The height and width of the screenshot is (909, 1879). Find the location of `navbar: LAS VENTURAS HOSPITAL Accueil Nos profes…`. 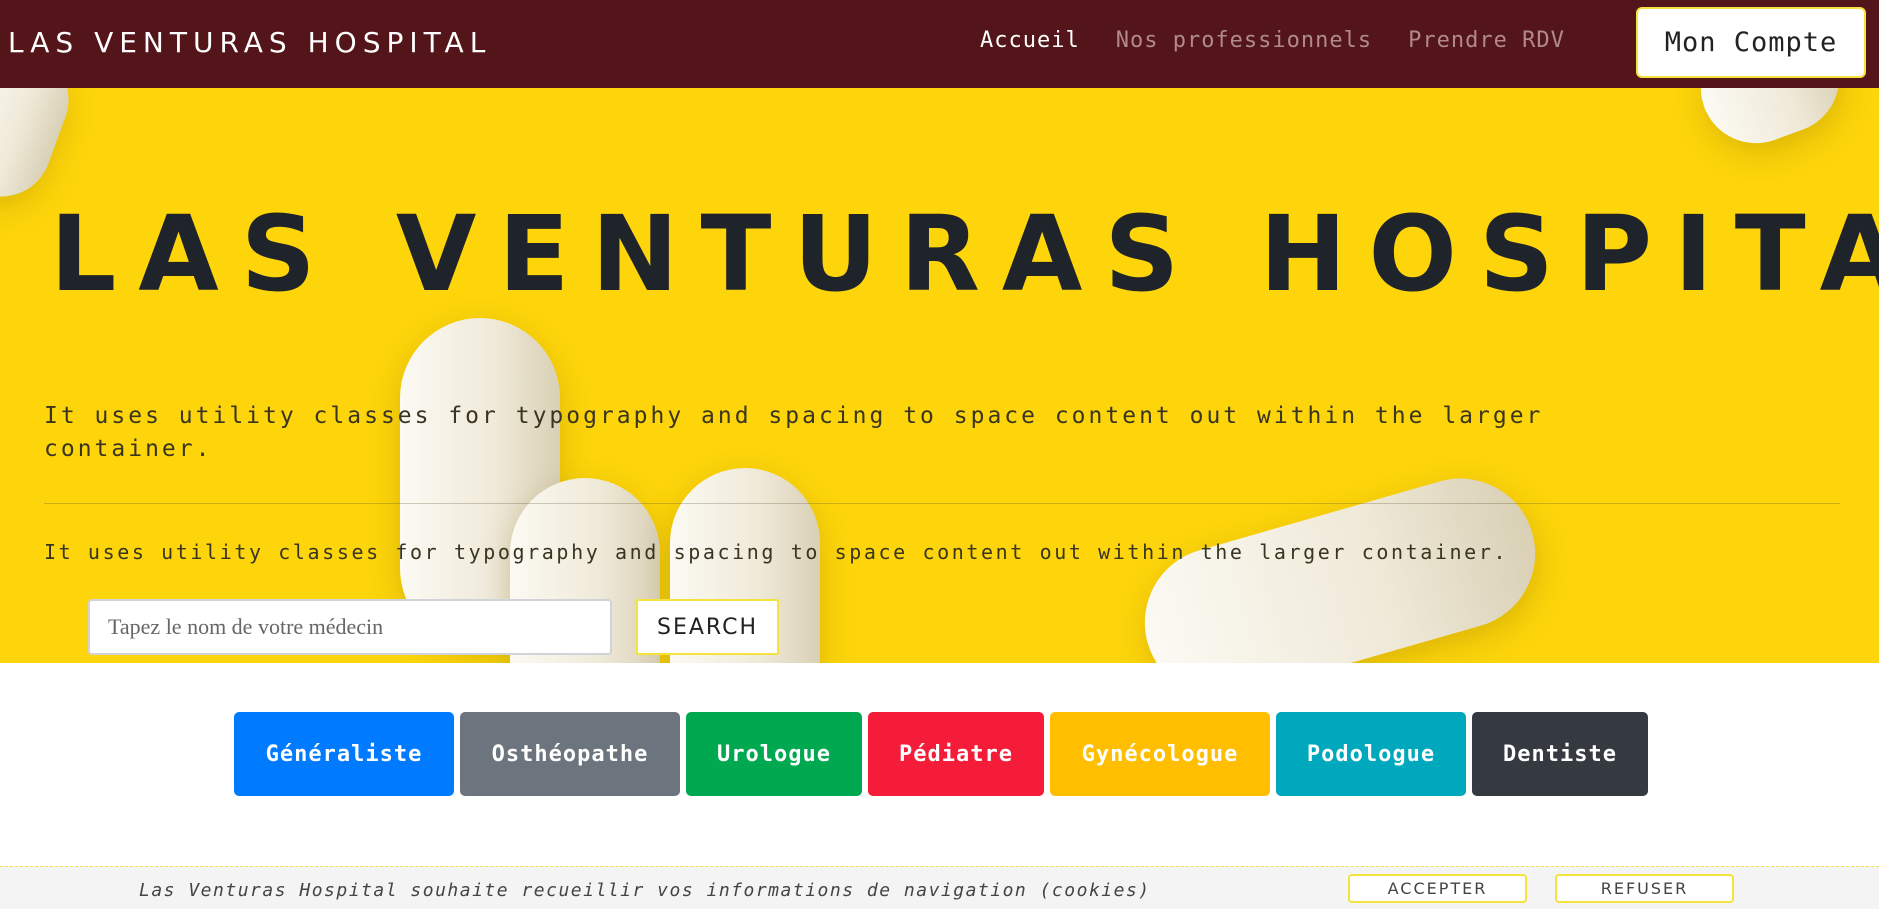

navbar: LAS VENTURAS HOSPITAL Accueil Nos profes… is located at coordinates (939, 44).